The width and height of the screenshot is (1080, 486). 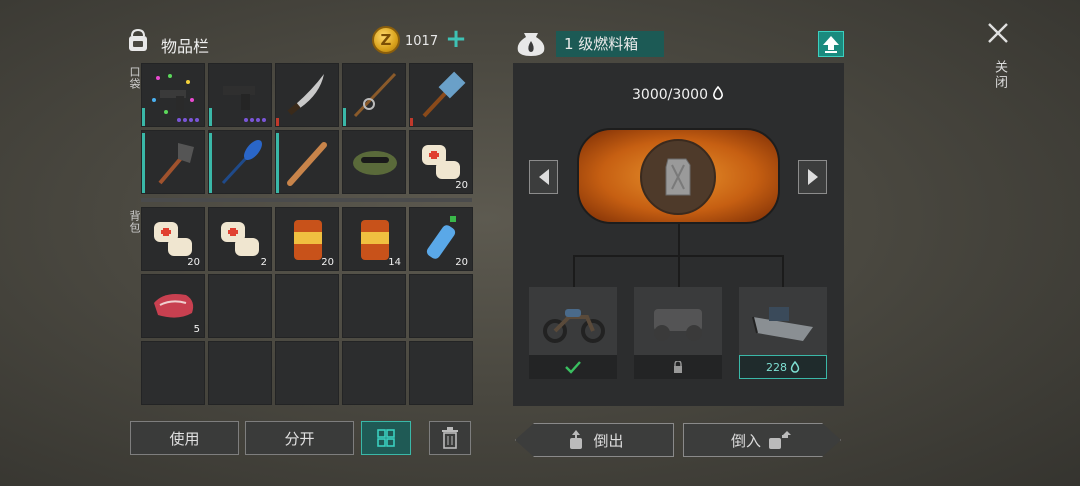 What do you see at coordinates (386, 40) in the screenshot?
I see `coin-icon: Z` at bounding box center [386, 40].